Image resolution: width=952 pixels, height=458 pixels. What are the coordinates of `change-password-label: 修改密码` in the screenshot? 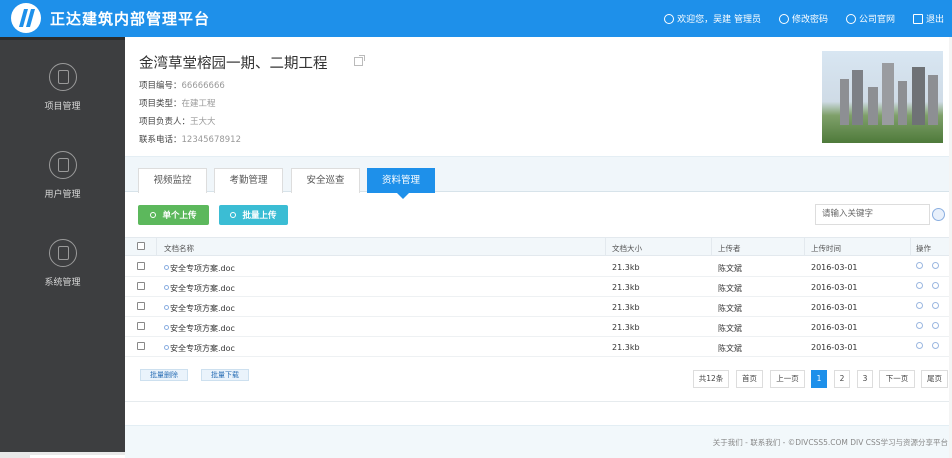 It's located at (809, 20).